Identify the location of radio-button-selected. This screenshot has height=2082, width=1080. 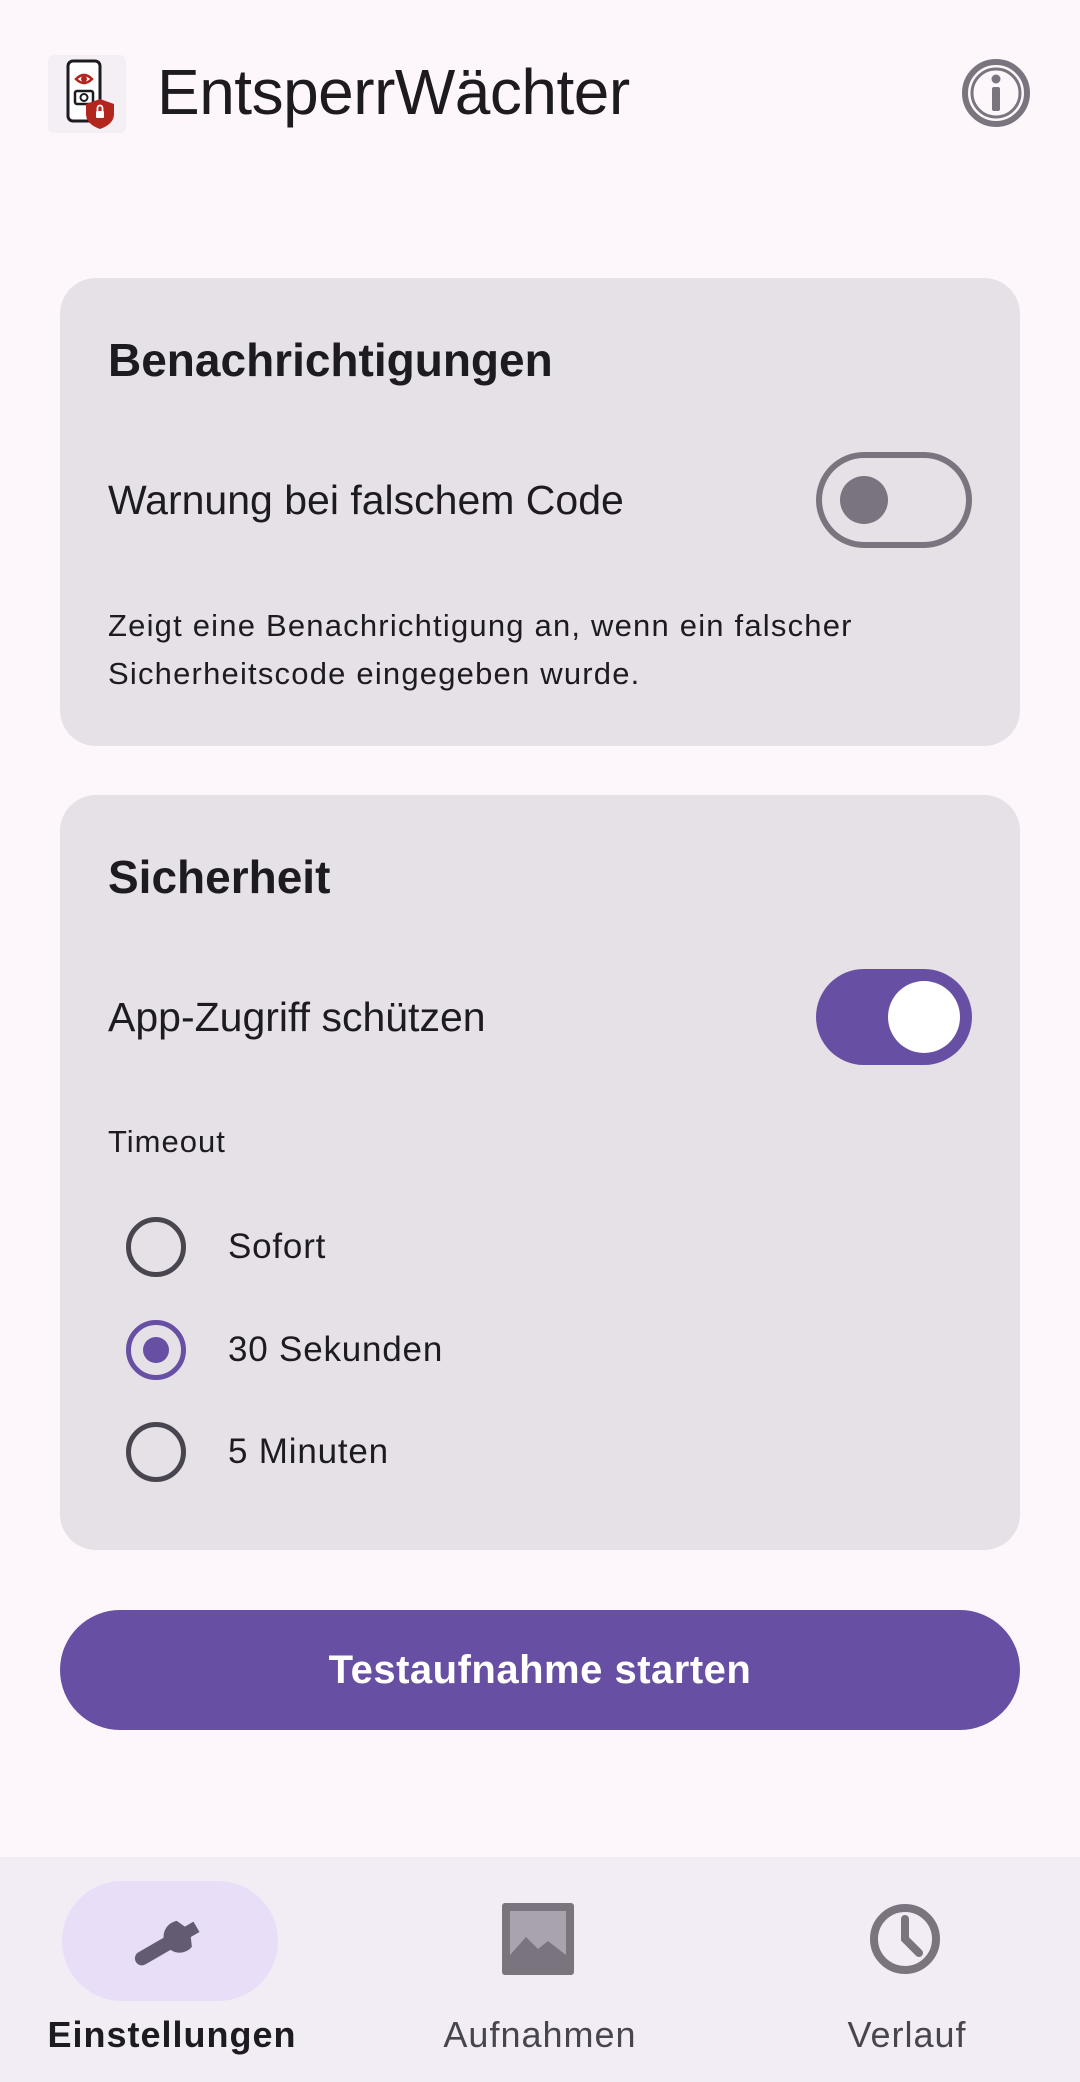
(156, 1350).